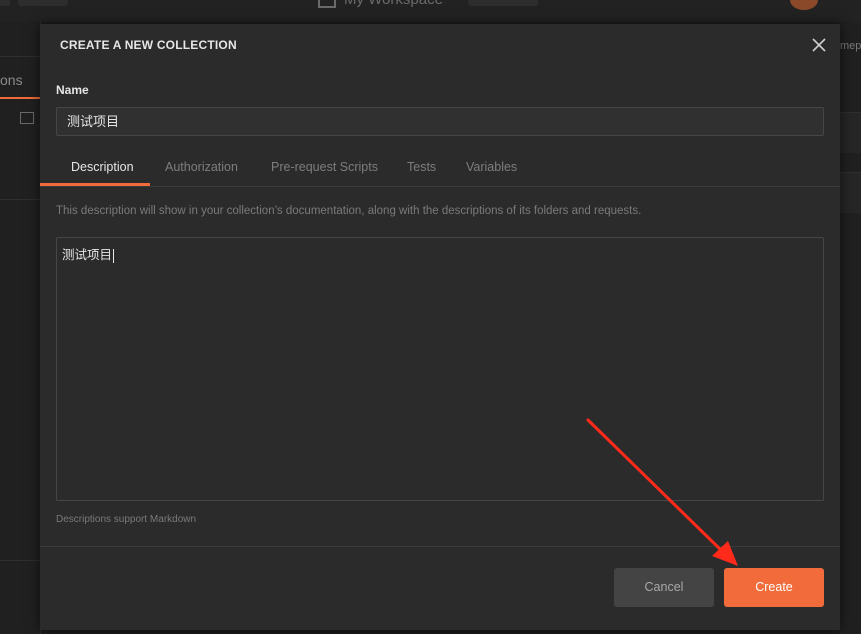  I want to click on tab-description: Description, so click(102, 167).